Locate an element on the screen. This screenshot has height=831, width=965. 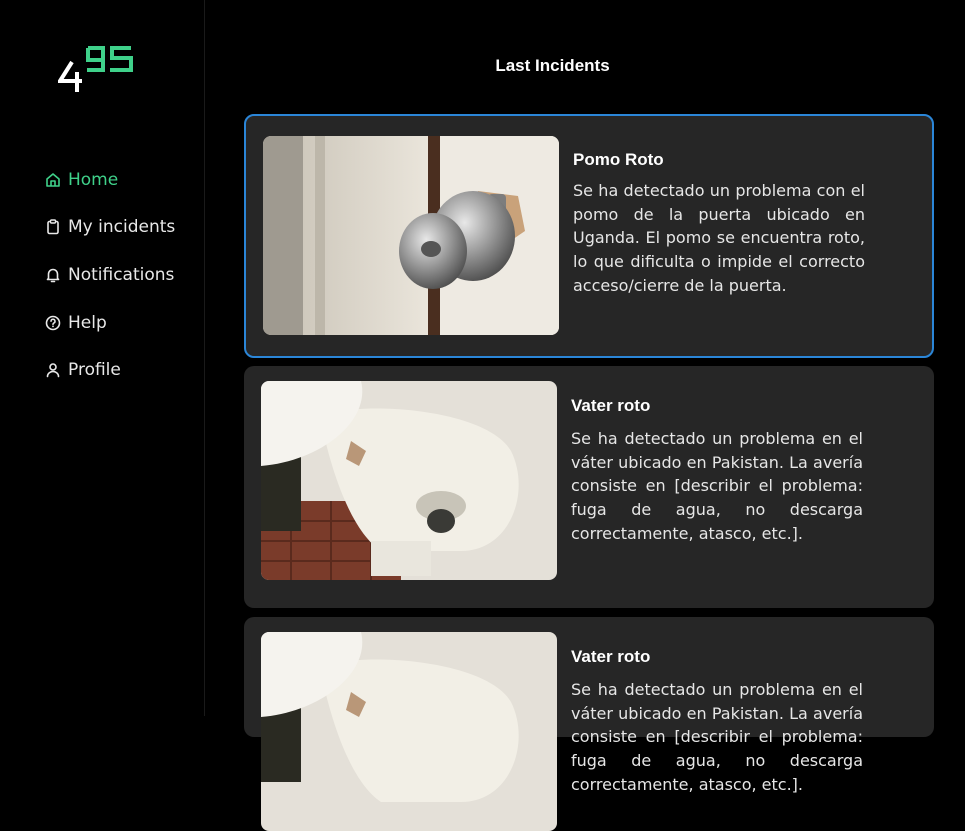
sidebar-item-home: Home is located at coordinates (109, 180).